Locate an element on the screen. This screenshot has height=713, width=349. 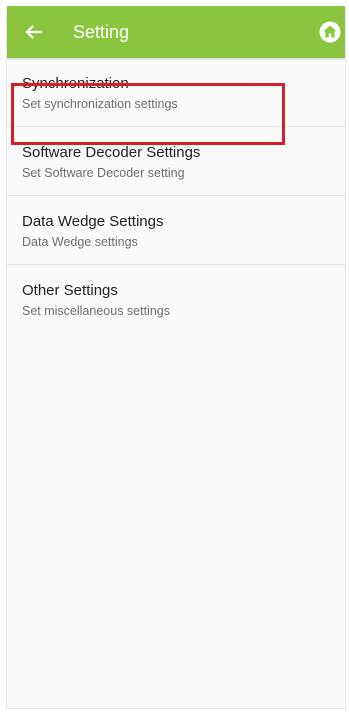
home-button is located at coordinates (330, 32).